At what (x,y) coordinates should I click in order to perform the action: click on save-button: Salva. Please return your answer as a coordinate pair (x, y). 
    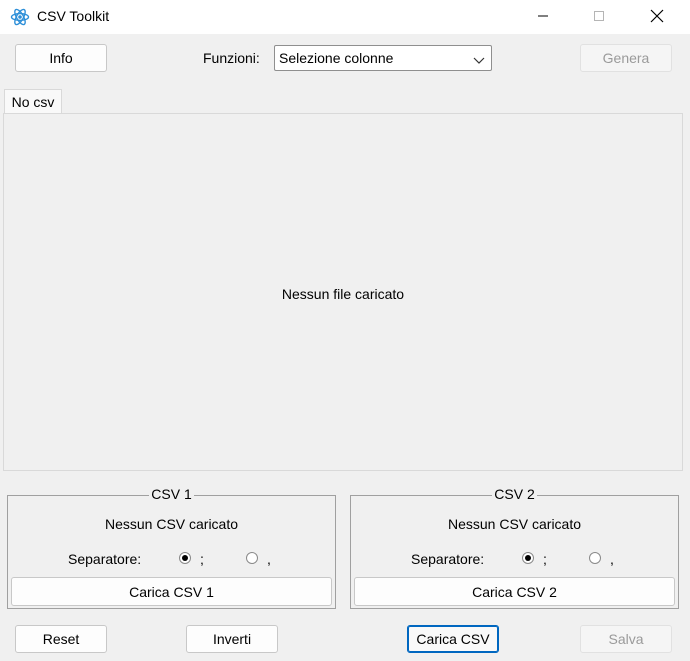
    Looking at the image, I should click on (626, 639).